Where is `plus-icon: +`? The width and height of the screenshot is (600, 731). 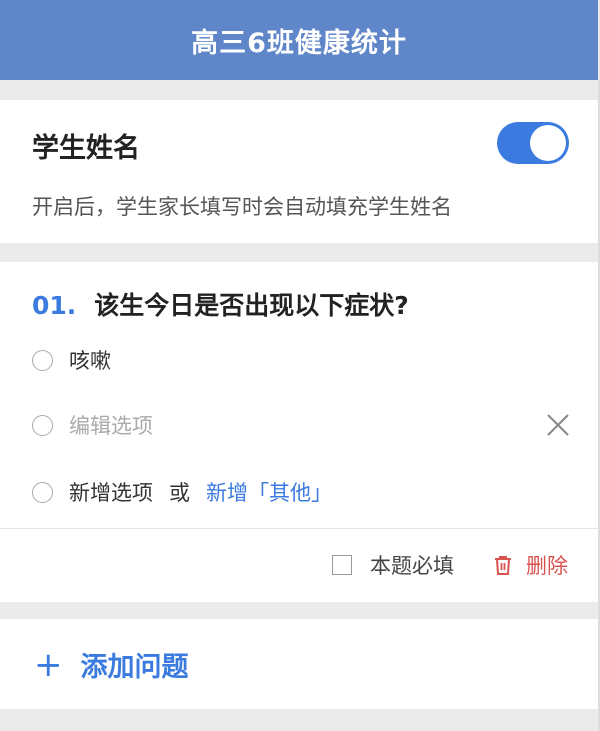 plus-icon: + is located at coordinates (48, 664).